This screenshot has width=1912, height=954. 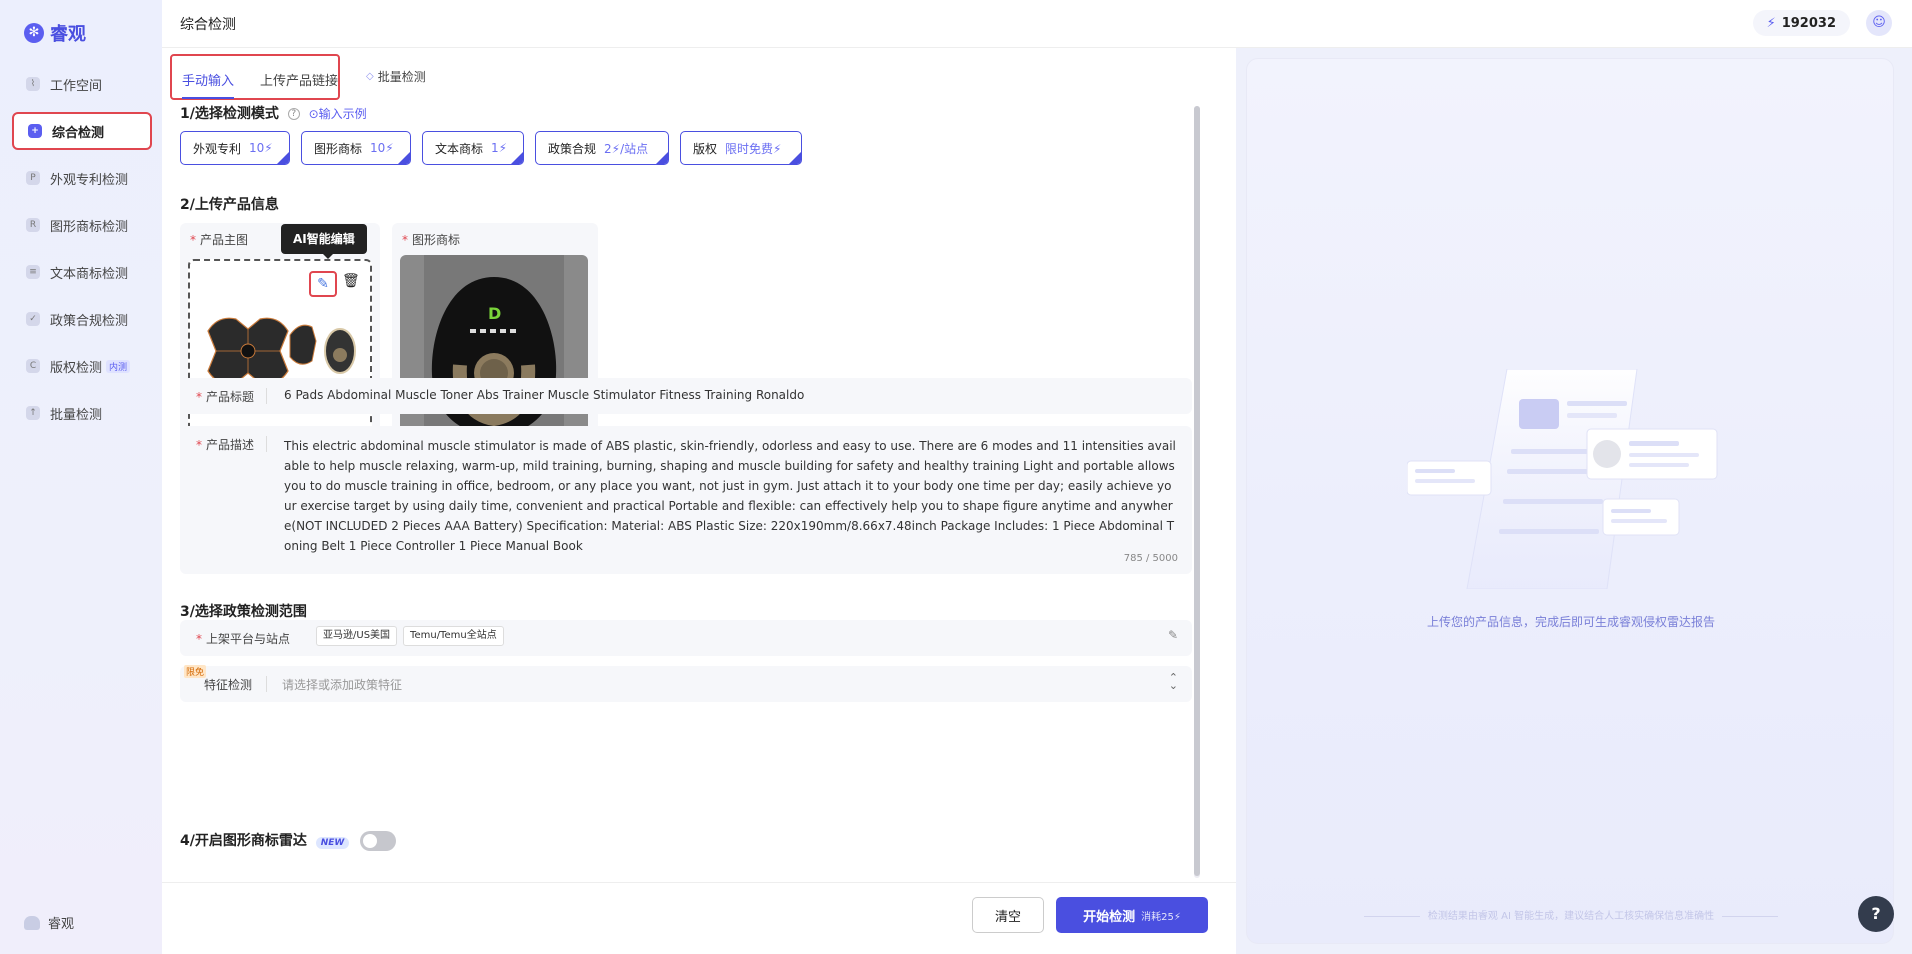 I want to click on section-trademark-radar: 4/开启图形商标雷达 NEW, so click(x=288, y=840).